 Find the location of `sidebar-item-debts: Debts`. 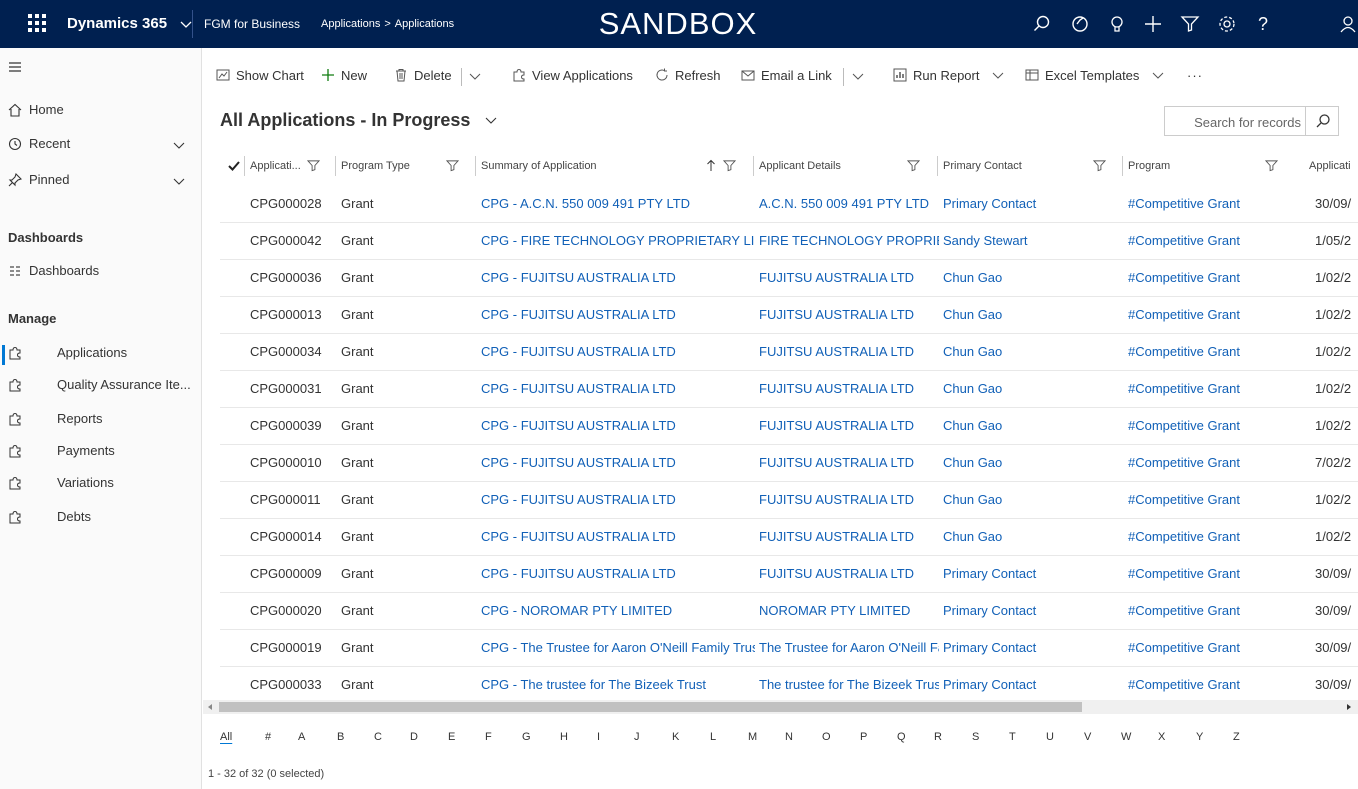

sidebar-item-debts: Debts is located at coordinates (100, 517).